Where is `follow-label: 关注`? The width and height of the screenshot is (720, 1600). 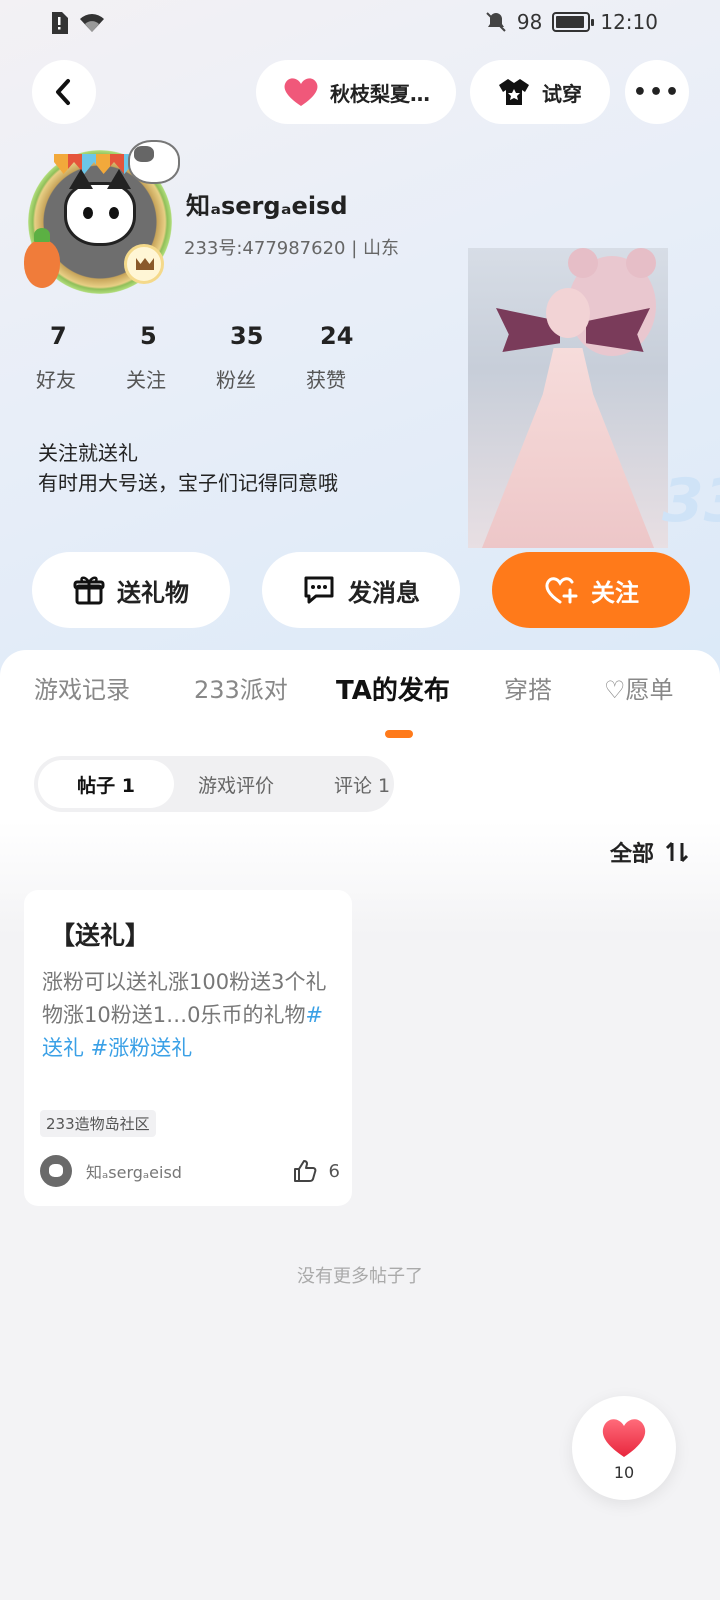
follow-label: 关注 is located at coordinates (615, 592).